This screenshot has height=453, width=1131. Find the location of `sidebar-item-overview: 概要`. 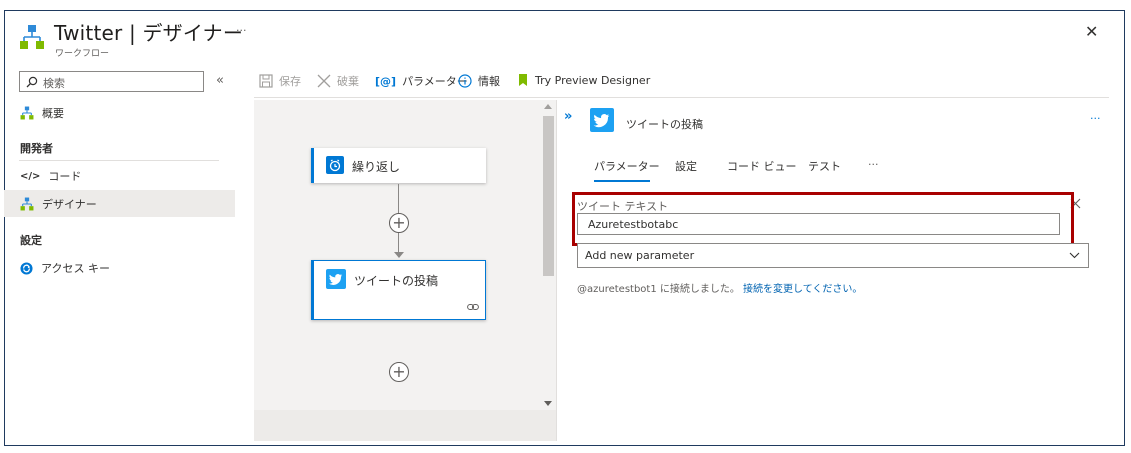

sidebar-item-overview: 概要 is located at coordinates (119, 113).